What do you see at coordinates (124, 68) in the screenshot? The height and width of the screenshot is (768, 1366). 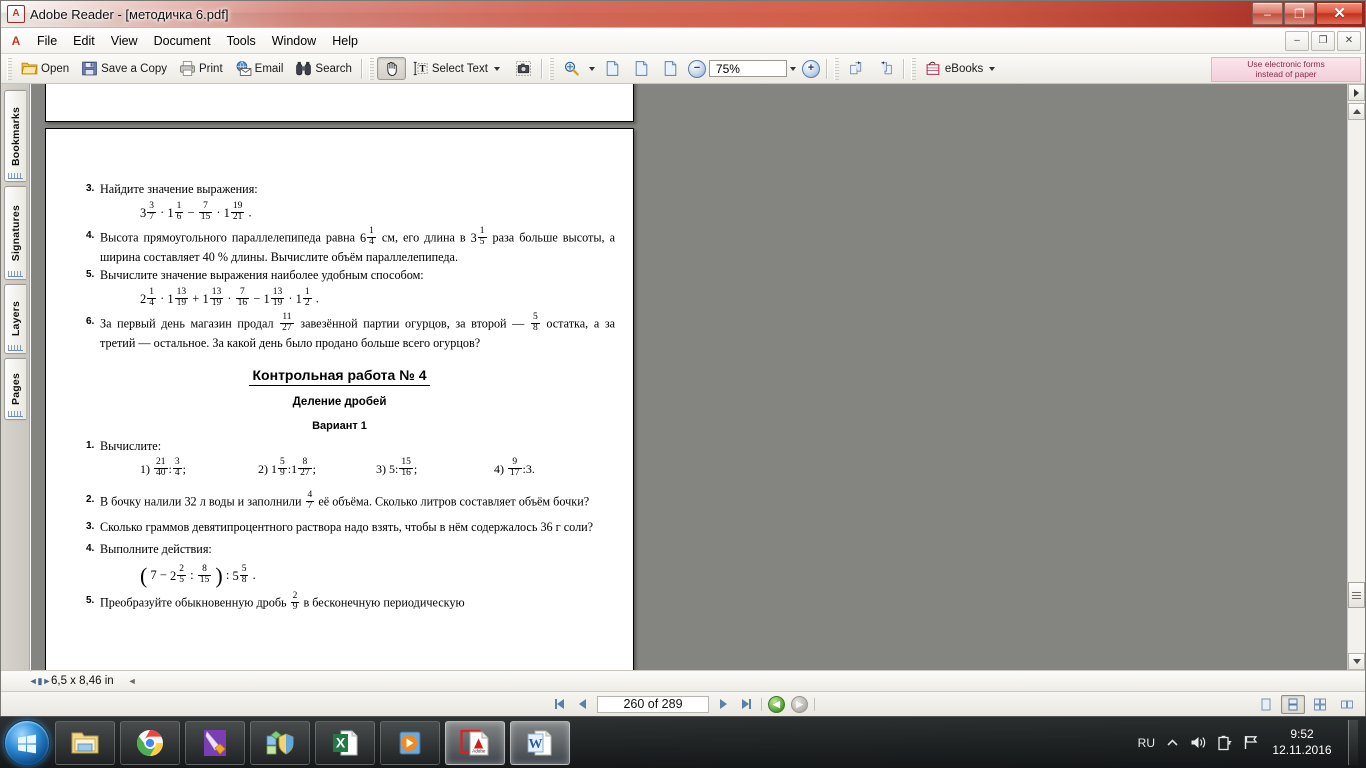 I see `save-a-copy-button: Save a Copy` at bounding box center [124, 68].